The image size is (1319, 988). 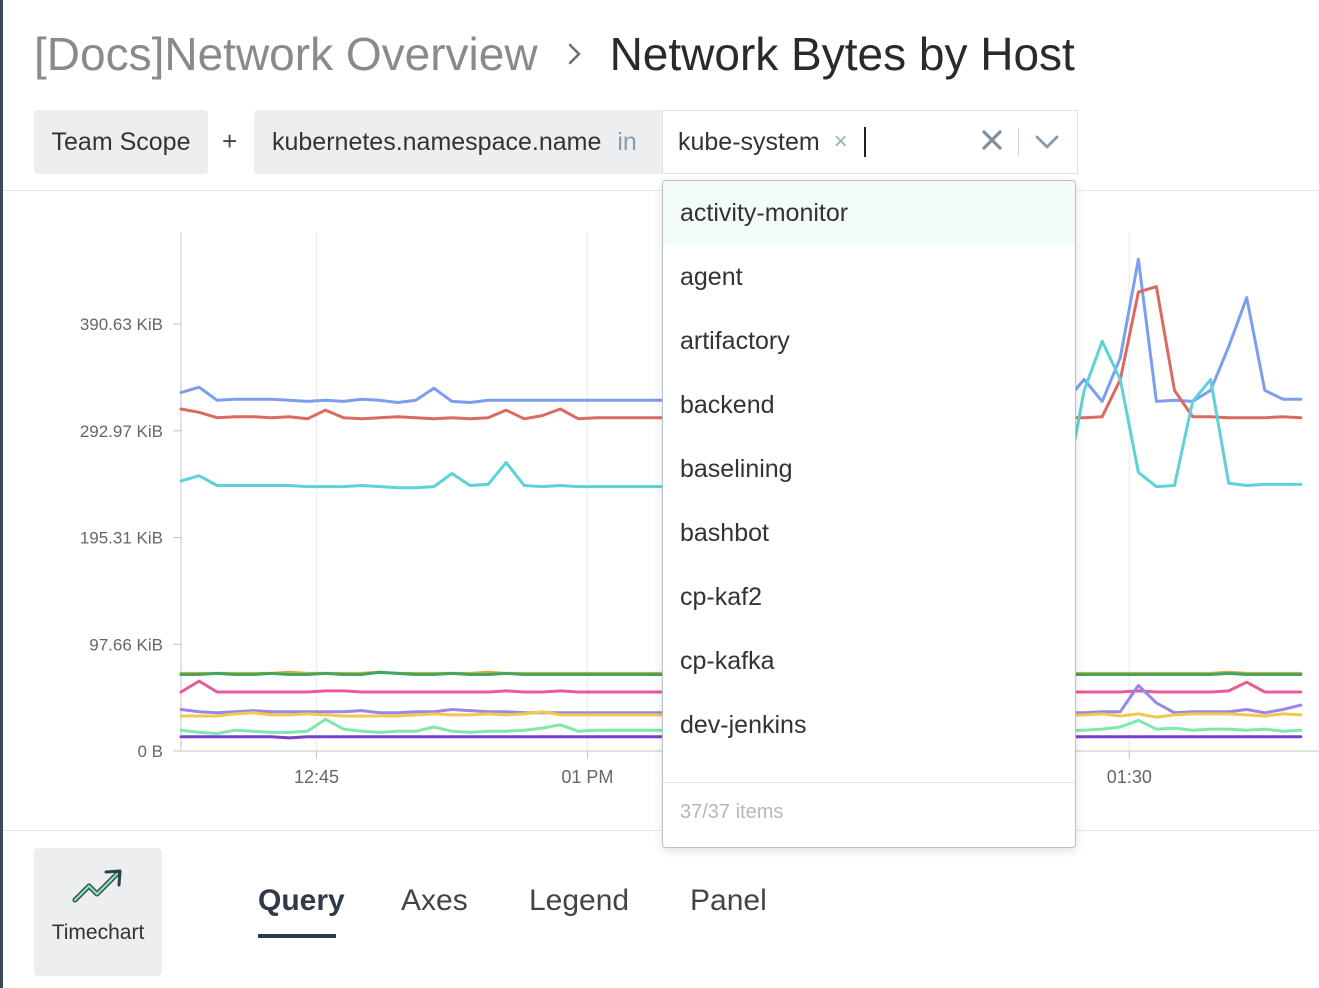 What do you see at coordinates (316, 777) in the screenshot?
I see `x-tick-label: 12:45` at bounding box center [316, 777].